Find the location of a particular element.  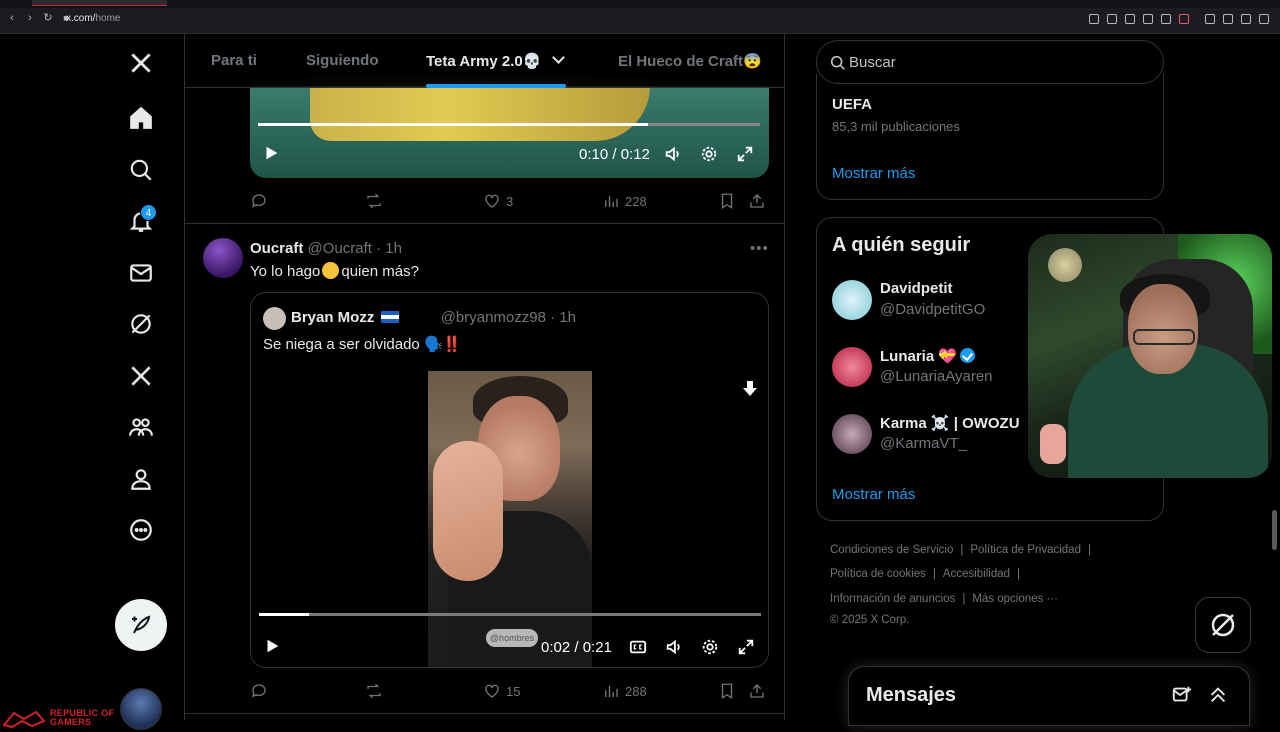

footer-link: Accesibilidad is located at coordinates (976, 574).